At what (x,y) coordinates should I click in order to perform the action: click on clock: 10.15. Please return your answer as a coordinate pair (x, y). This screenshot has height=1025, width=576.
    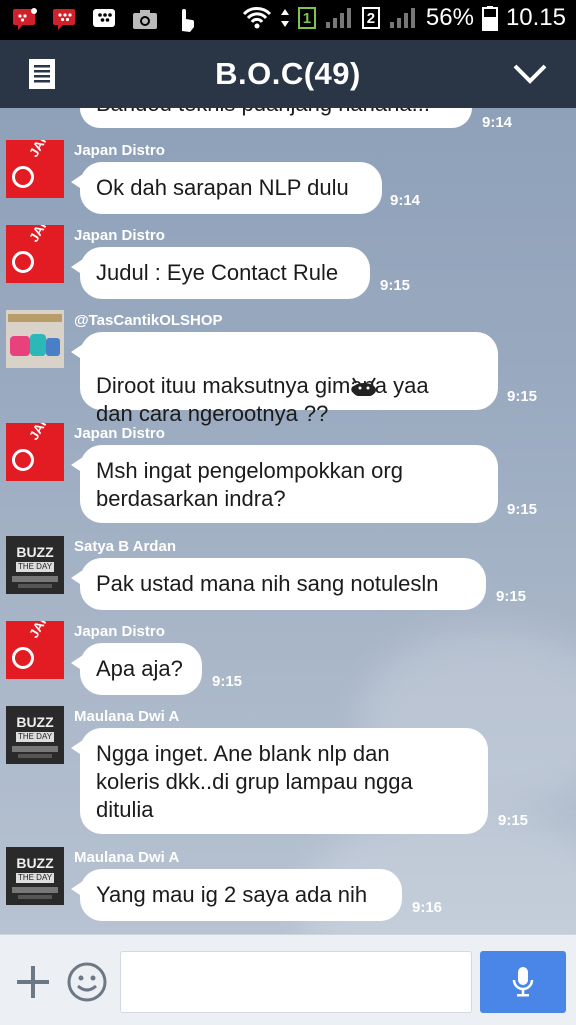
    Looking at the image, I should click on (535, 17).